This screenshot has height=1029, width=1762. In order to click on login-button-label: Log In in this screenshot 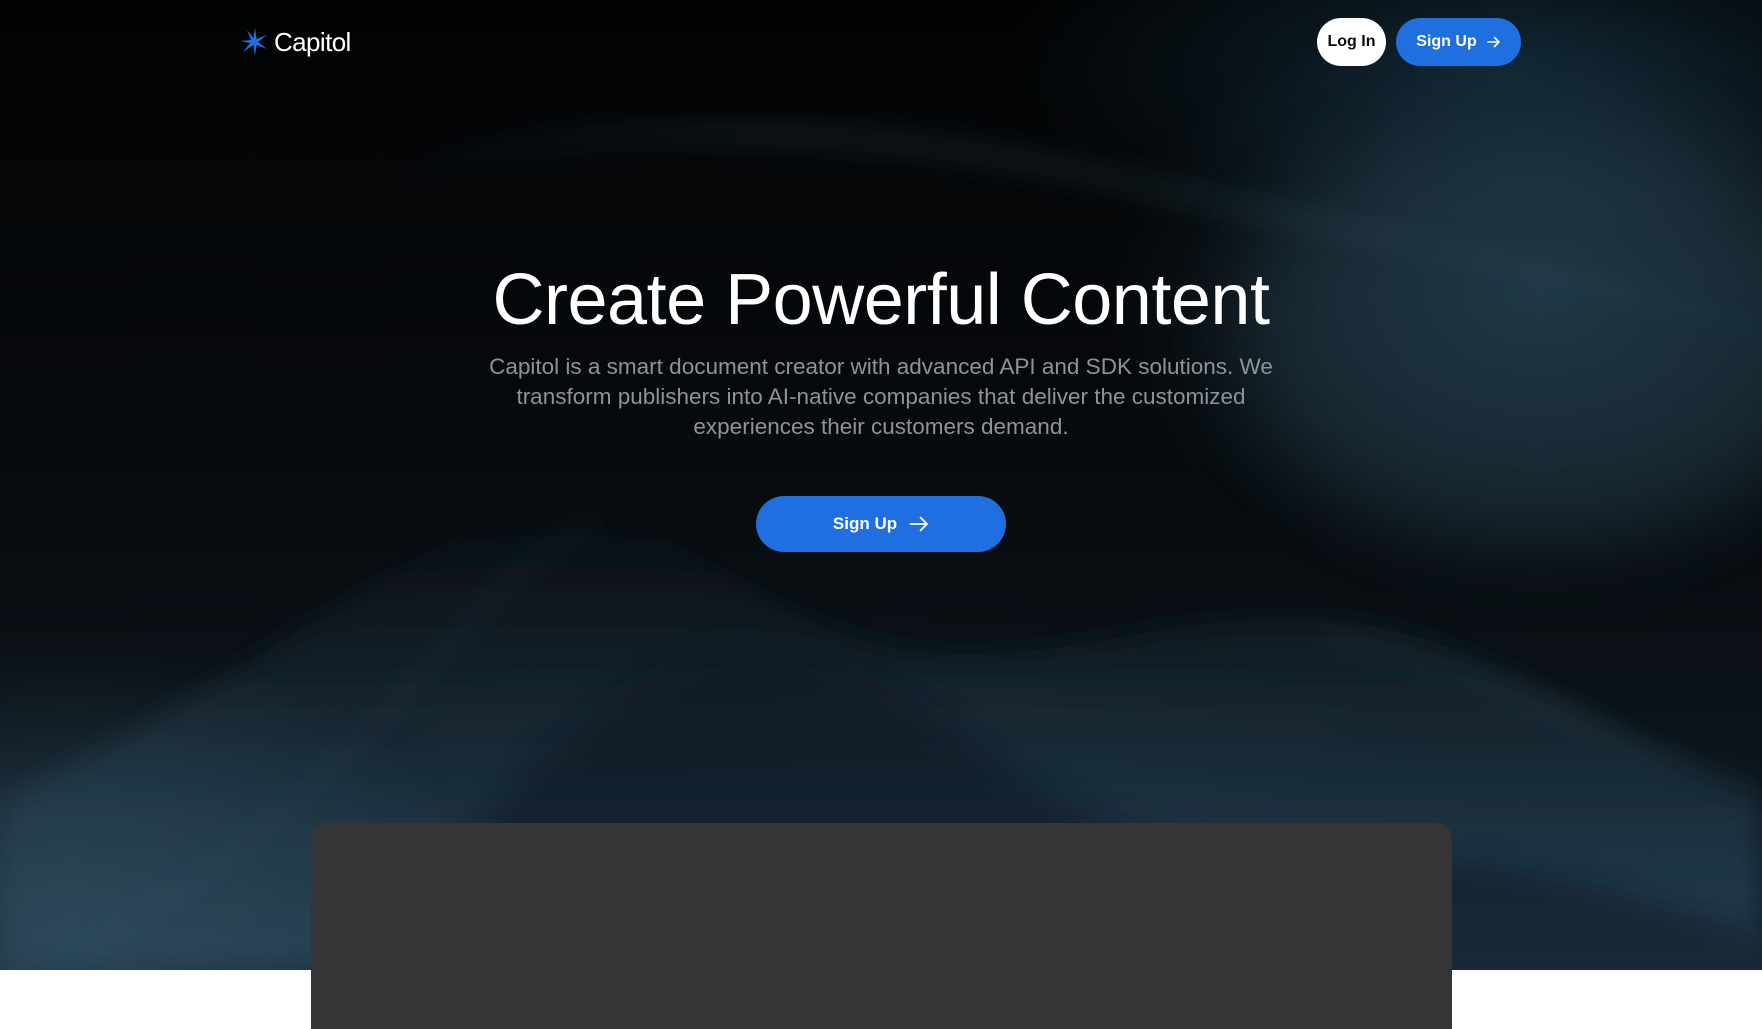, I will do `click(1351, 41)`.